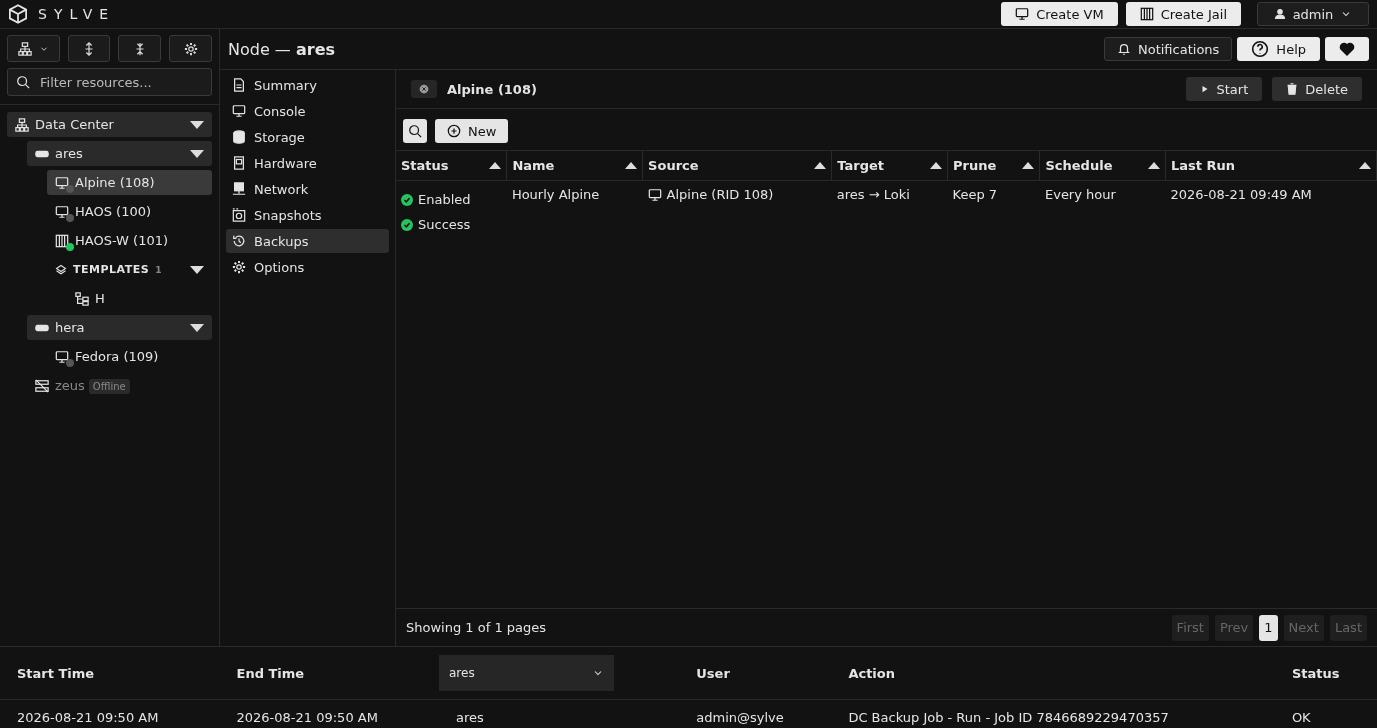  I want to click on cube-icon, so click(18, 14).